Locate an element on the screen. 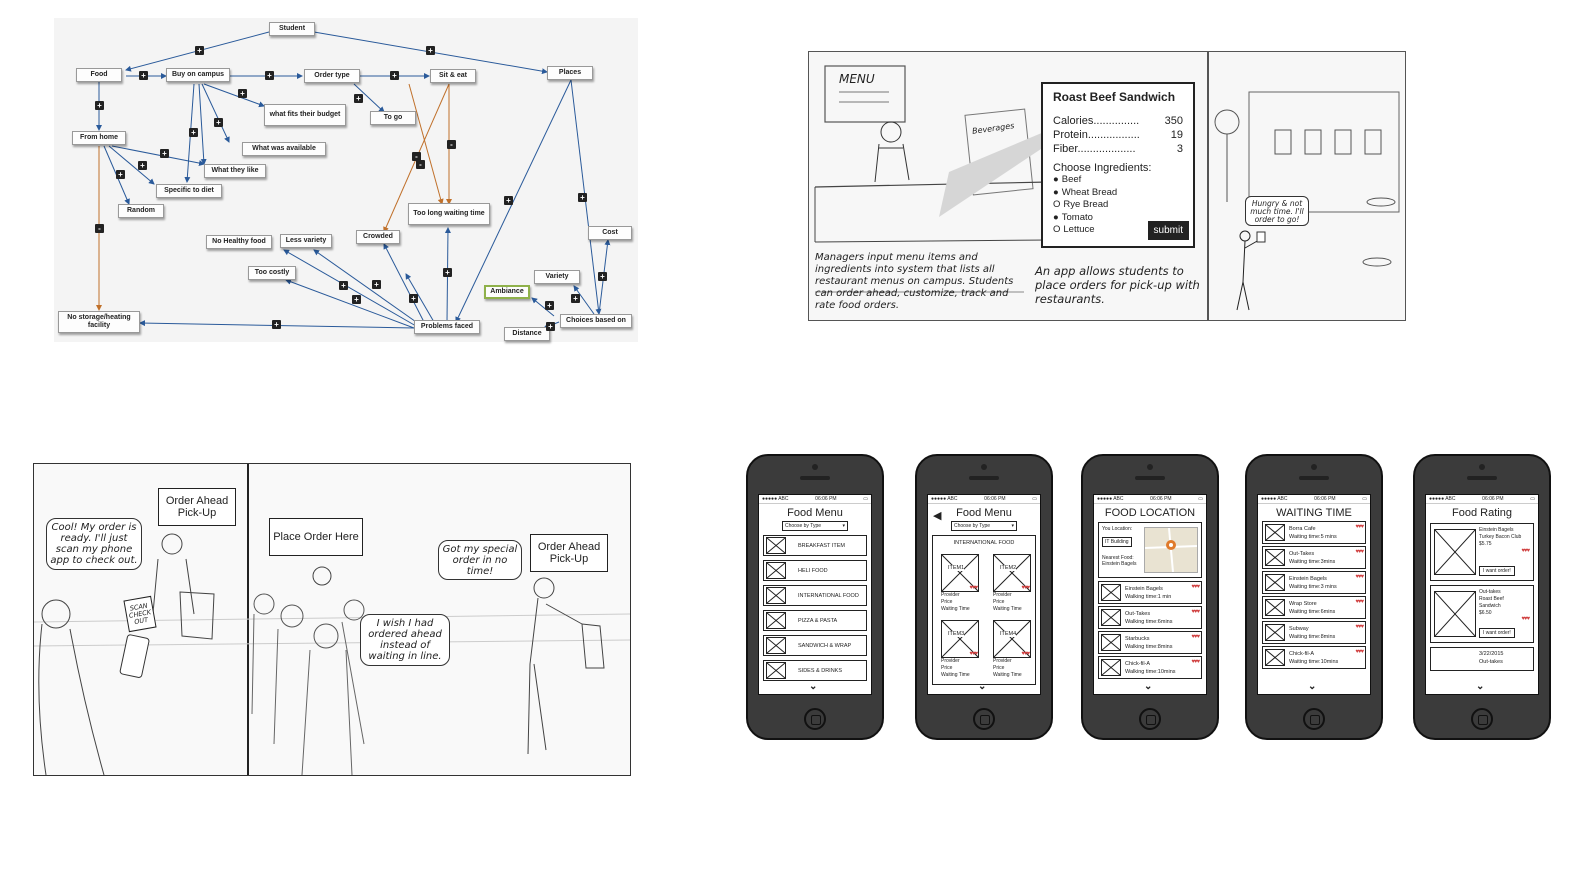 This screenshot has height=878, width=1576. restaurant-row: Chick-fil-A Waiting time:10mins ♥♥♥ is located at coordinates (1314, 657).